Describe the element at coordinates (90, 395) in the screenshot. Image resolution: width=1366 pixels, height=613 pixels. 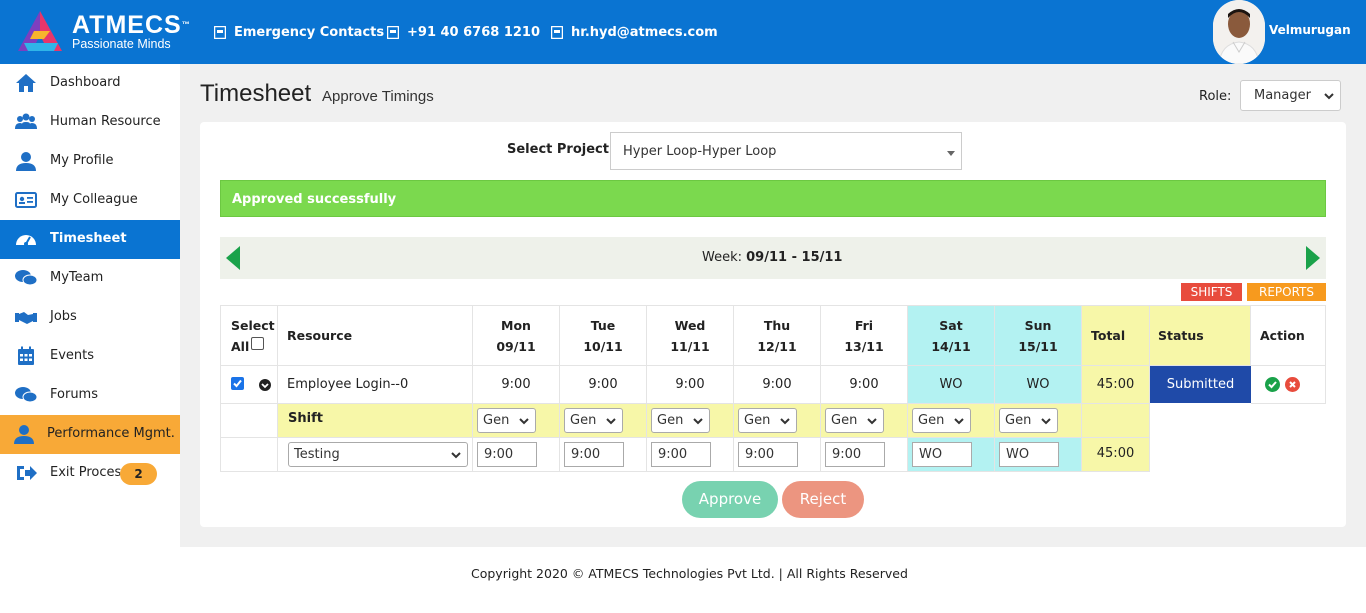
I see `sidebar-item-forums: Forums` at that location.